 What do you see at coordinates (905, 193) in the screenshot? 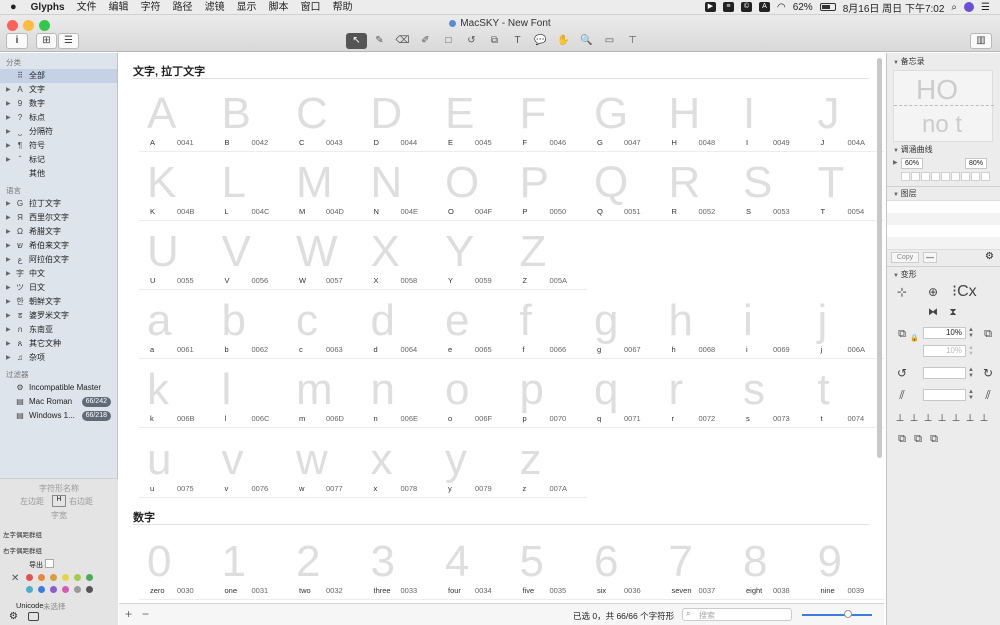
I see `layers-header: ▼ 图层` at bounding box center [905, 193].